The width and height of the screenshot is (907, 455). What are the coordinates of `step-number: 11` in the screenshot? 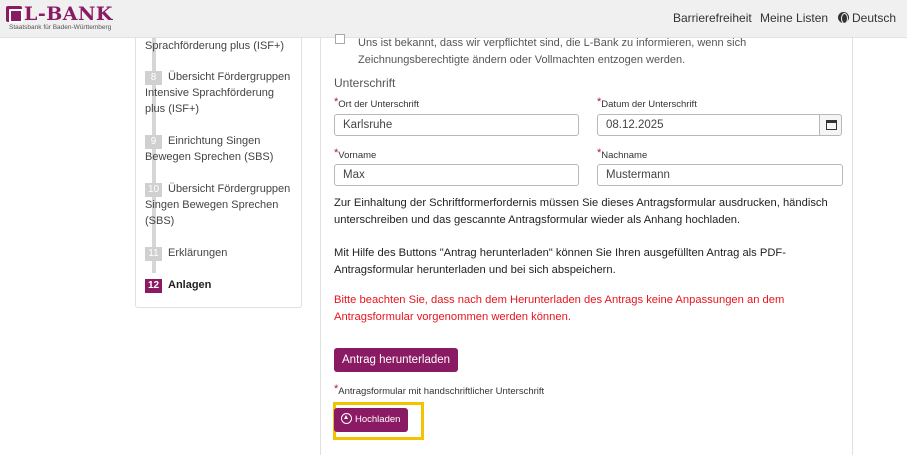 It's located at (153, 254).